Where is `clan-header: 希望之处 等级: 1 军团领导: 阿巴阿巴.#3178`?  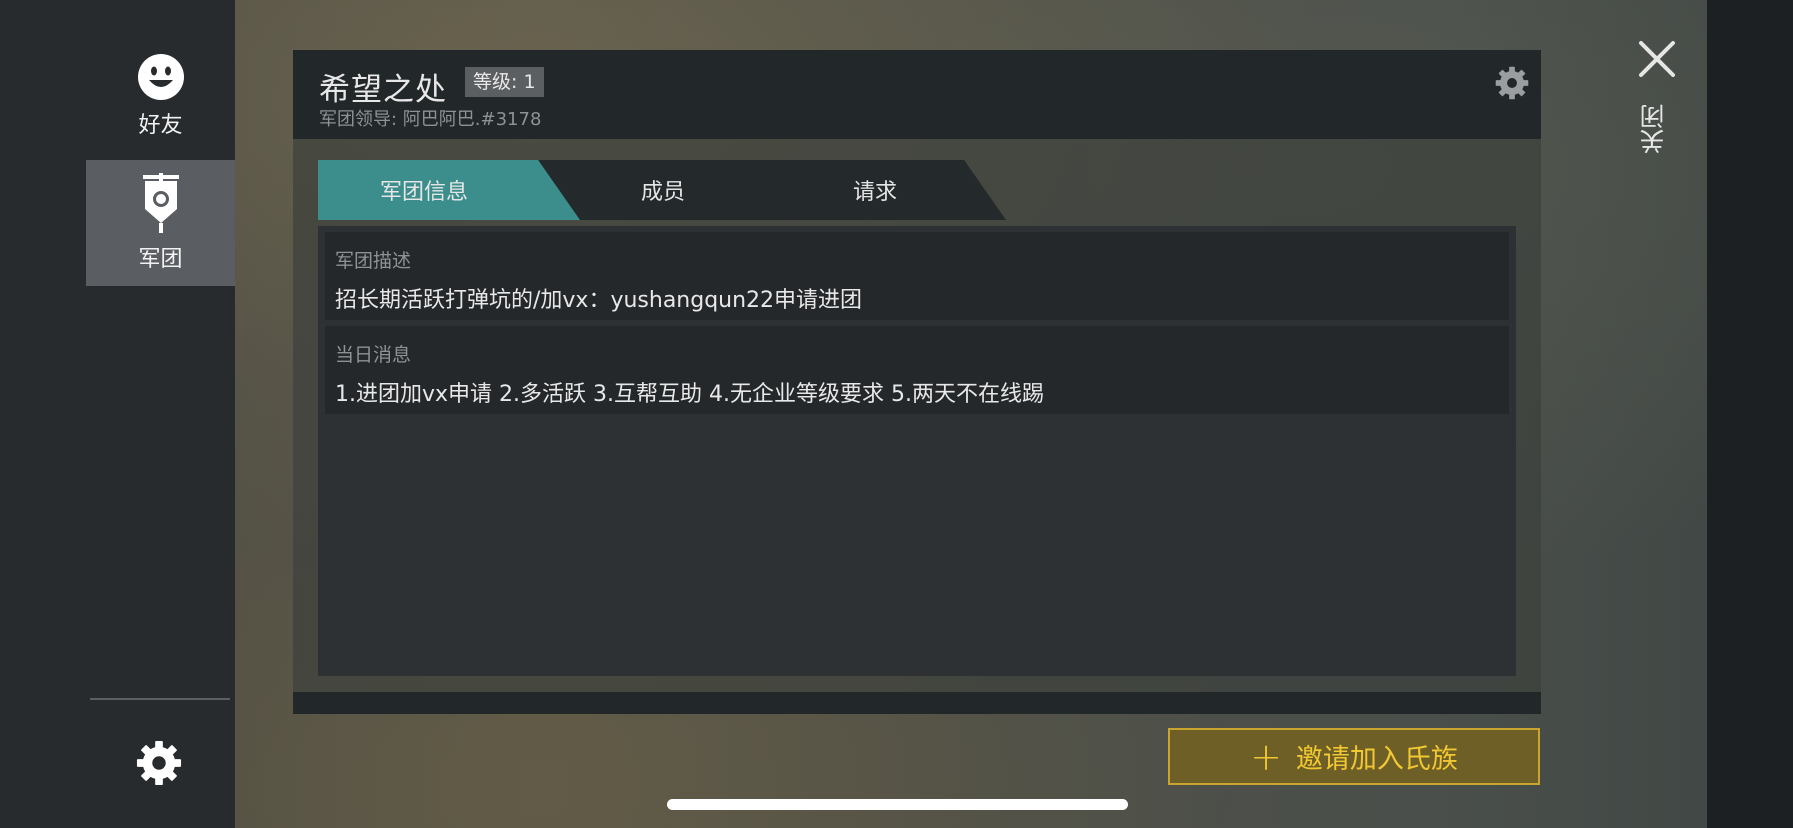 clan-header: 希望之处 等级: 1 军团领导: 阿巴阿巴.#3178 is located at coordinates (917, 94).